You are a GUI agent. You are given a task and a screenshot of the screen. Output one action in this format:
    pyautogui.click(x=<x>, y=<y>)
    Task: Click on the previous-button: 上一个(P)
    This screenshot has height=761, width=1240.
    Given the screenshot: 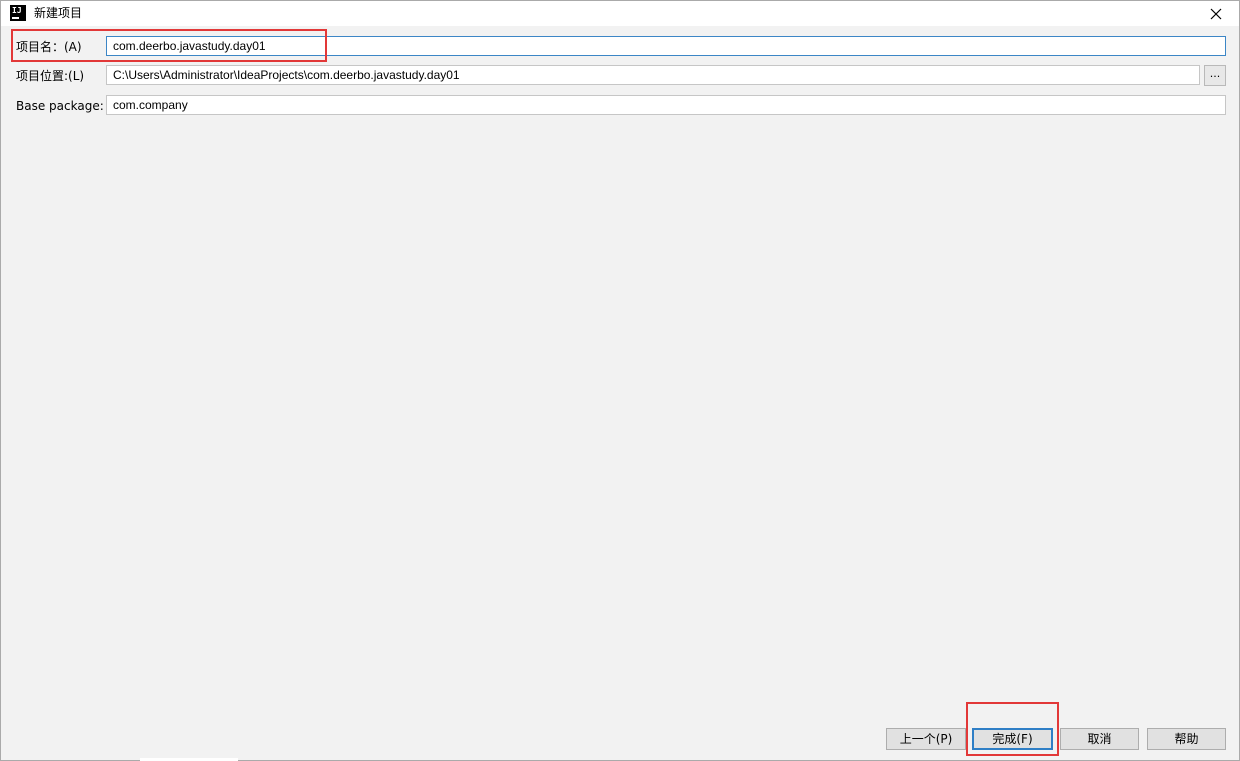 What is the action you would take?
    pyautogui.click(x=926, y=739)
    